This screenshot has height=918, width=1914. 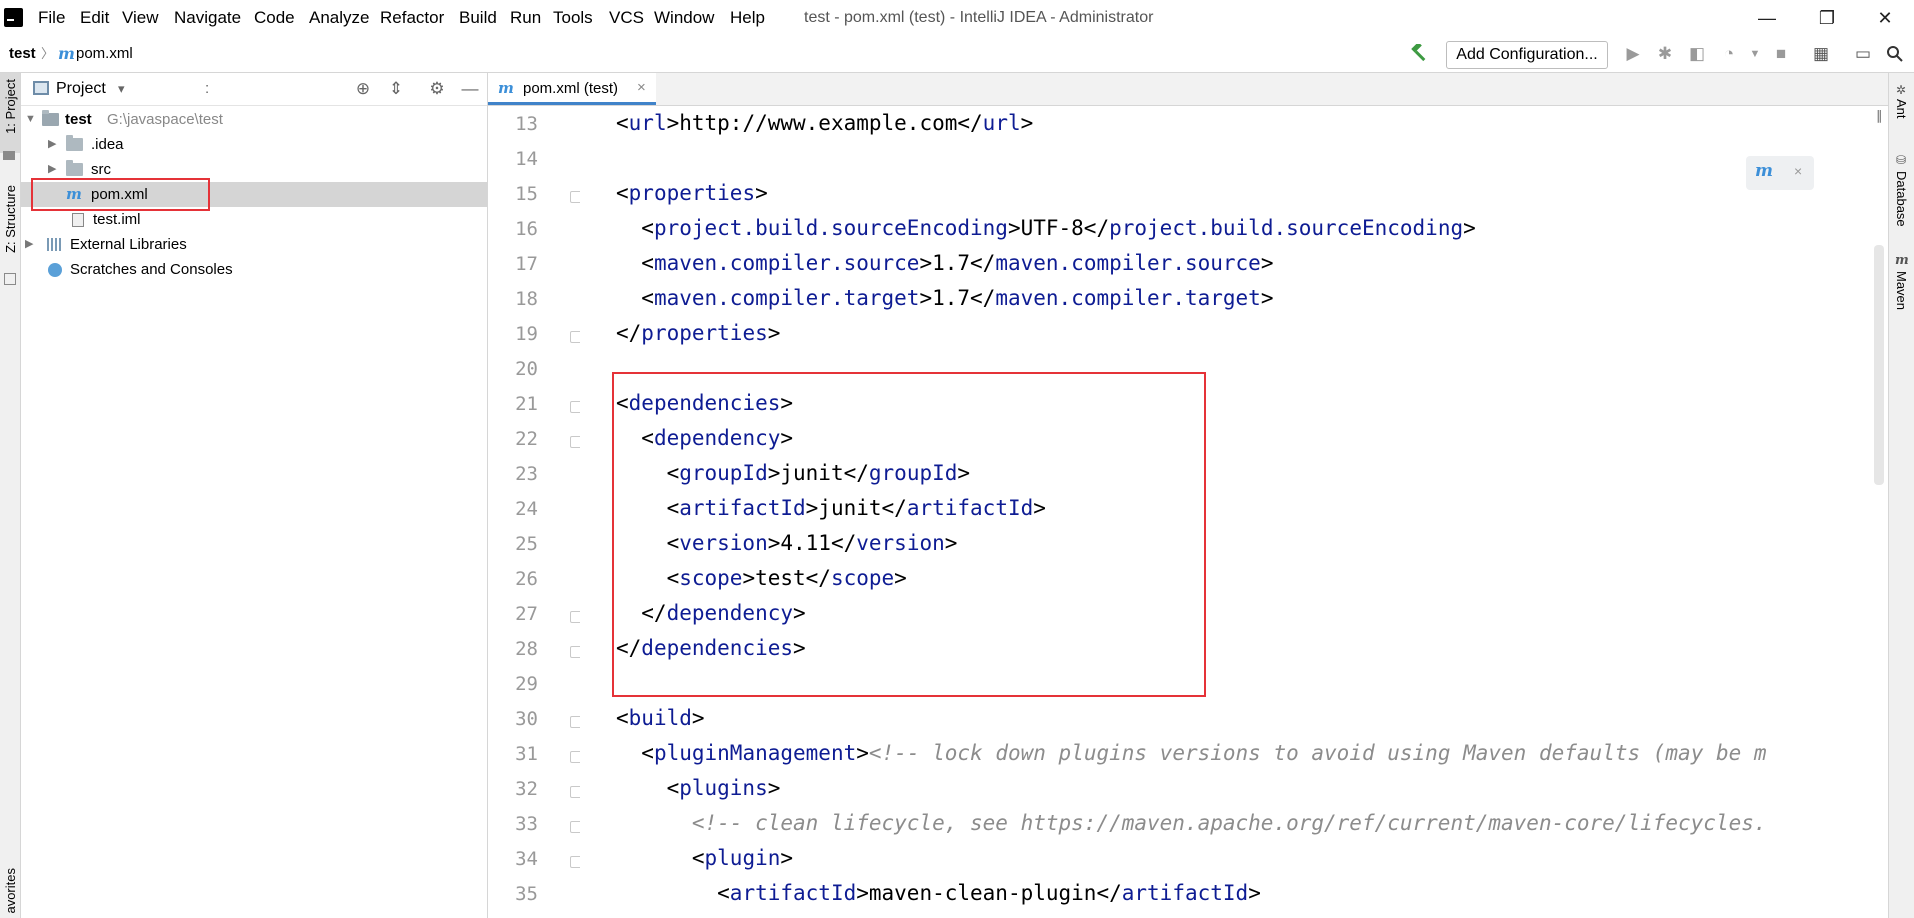 What do you see at coordinates (1879, 365) in the screenshot?
I see `editor-scrollbar-thumb` at bounding box center [1879, 365].